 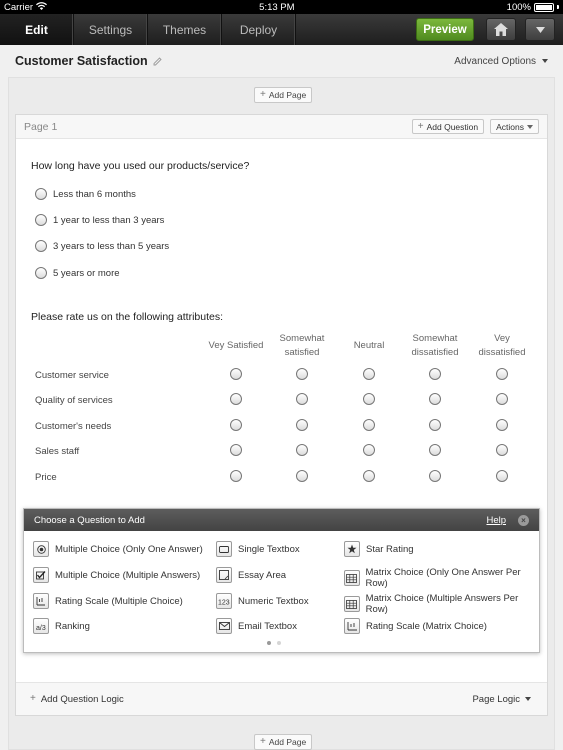 I want to click on option-row: 5 years or more, so click(x=77, y=273).